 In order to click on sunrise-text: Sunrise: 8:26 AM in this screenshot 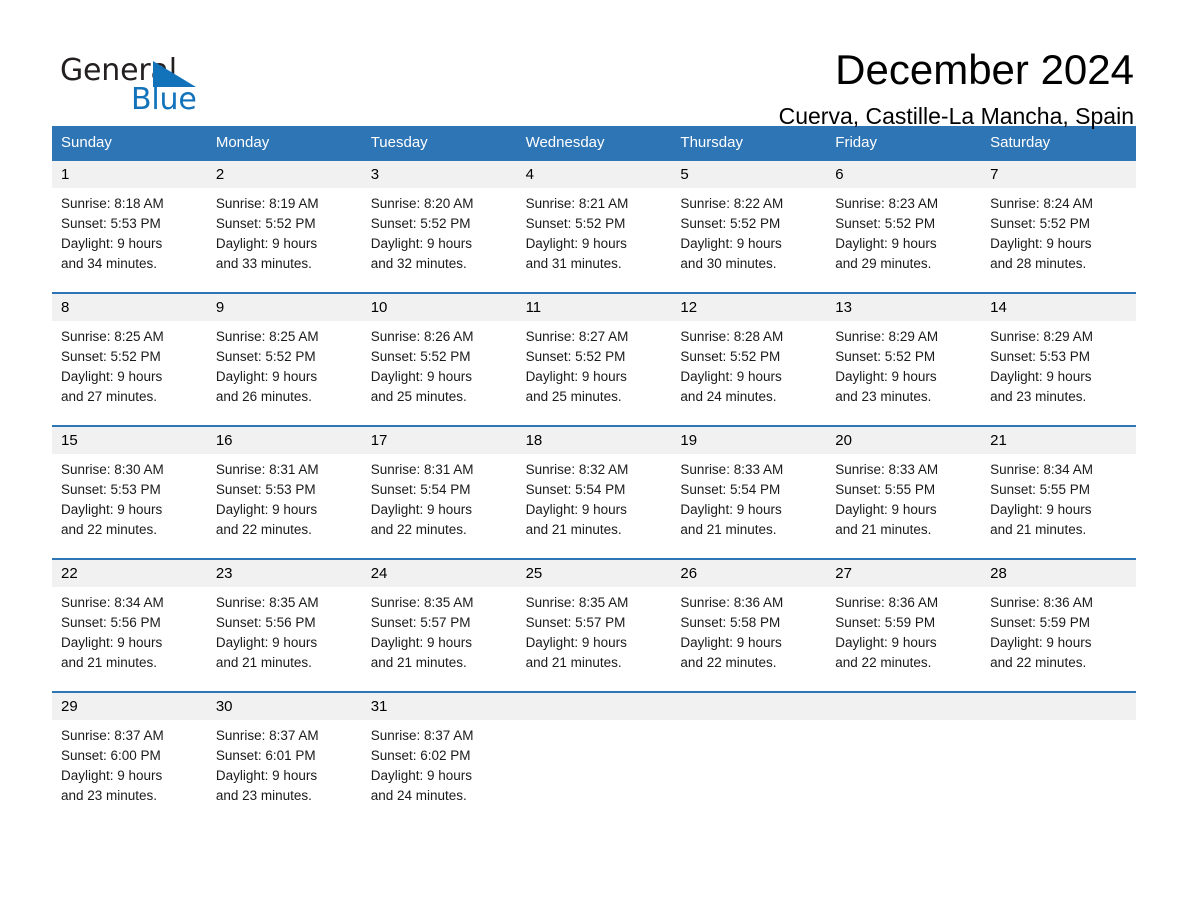, I will do `click(422, 336)`.